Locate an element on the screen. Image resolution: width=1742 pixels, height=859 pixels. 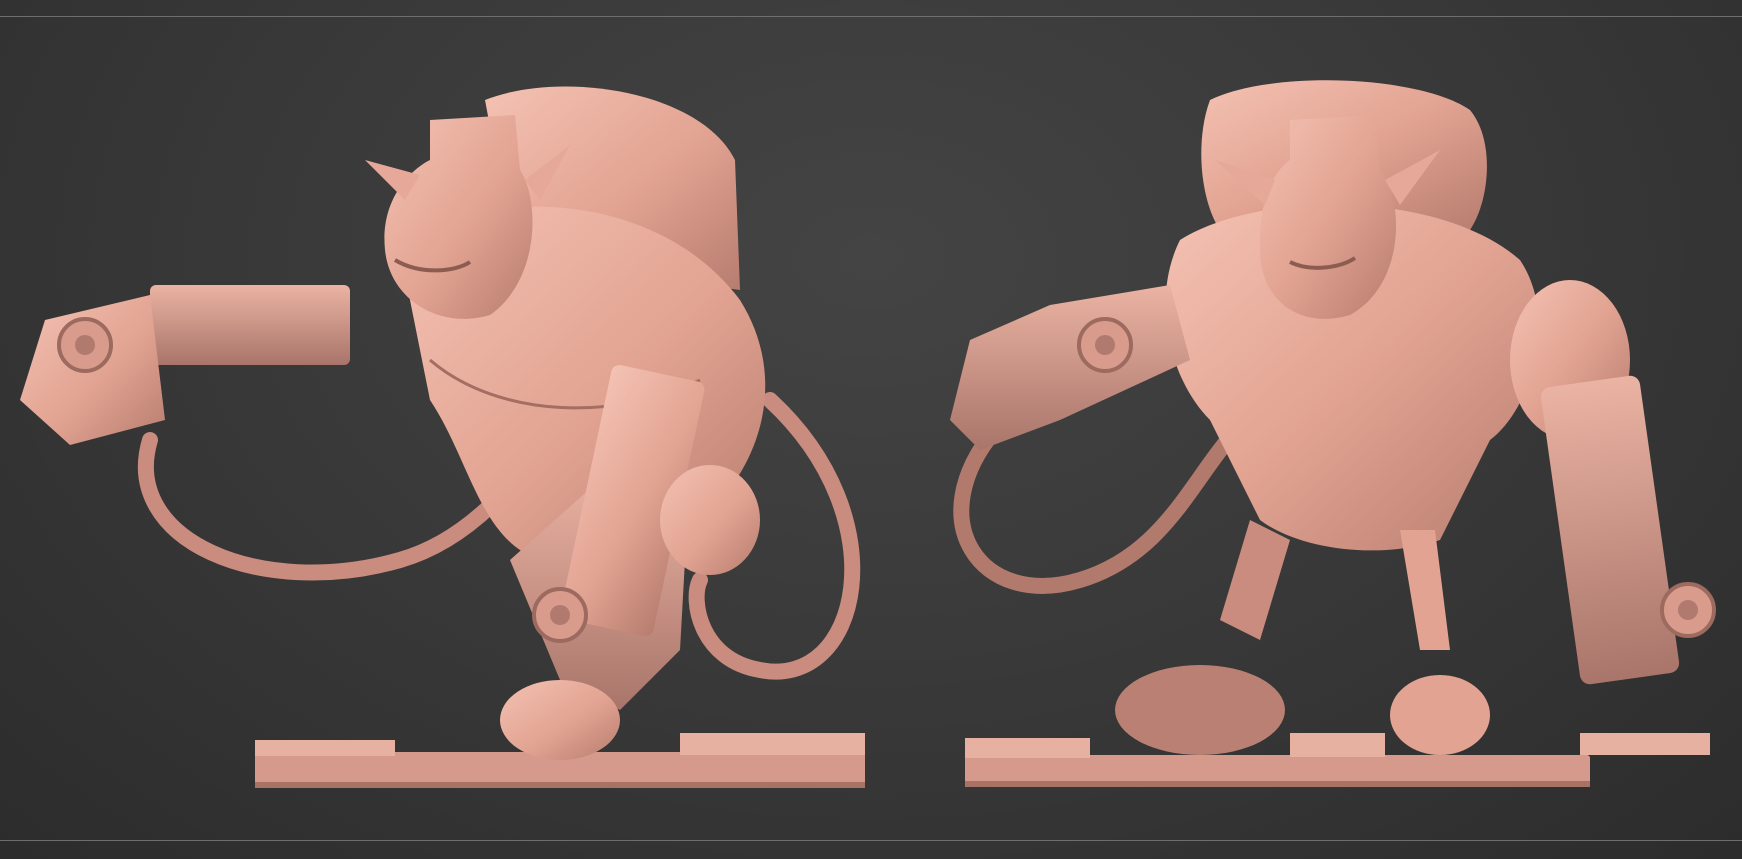
legs is located at coordinates (1302, 637).